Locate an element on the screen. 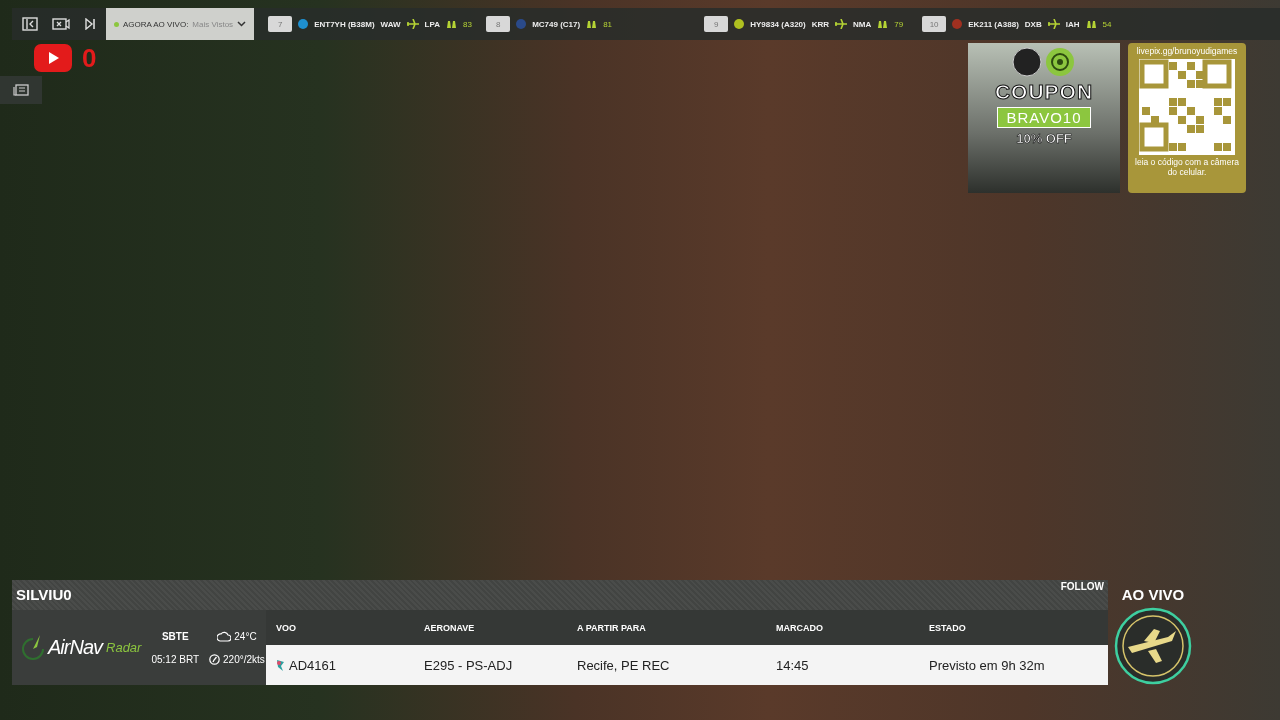  watcher-count: 54 is located at coordinates (1107, 24).